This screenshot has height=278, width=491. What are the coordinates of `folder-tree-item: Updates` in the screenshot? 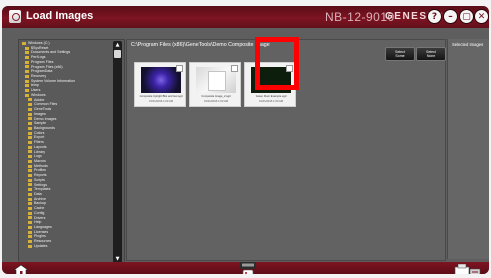 It's located at (48, 246).